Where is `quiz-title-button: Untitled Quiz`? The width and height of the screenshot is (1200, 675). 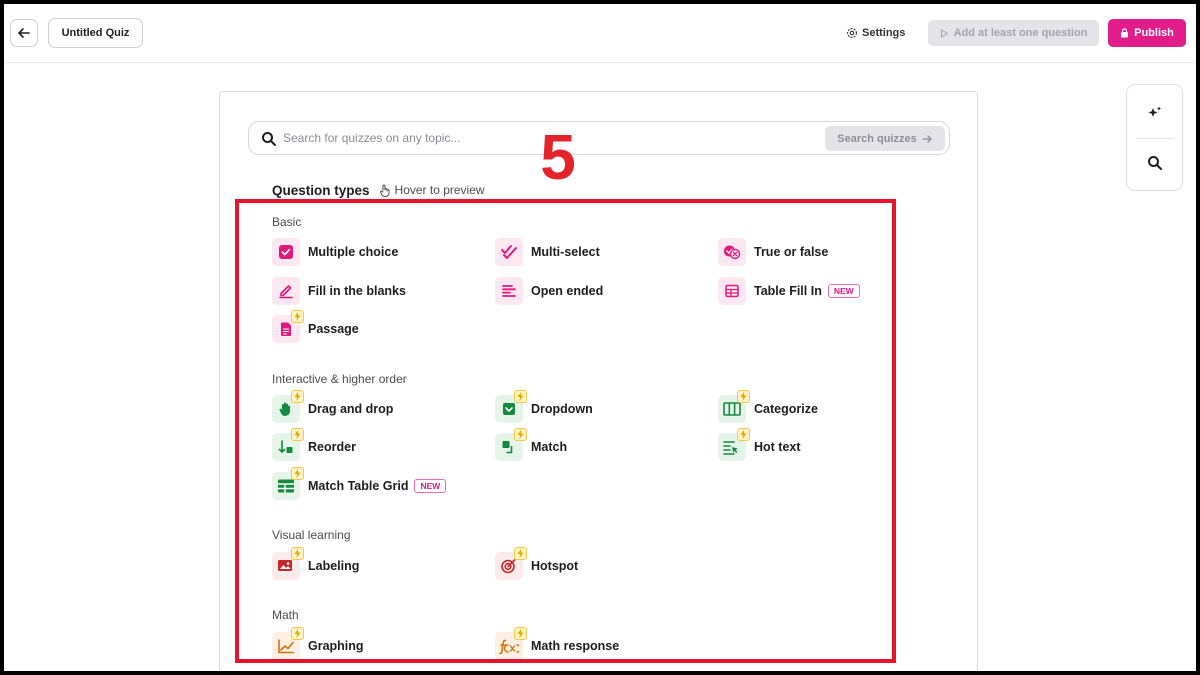
quiz-title-button: Untitled Quiz is located at coordinates (95, 33).